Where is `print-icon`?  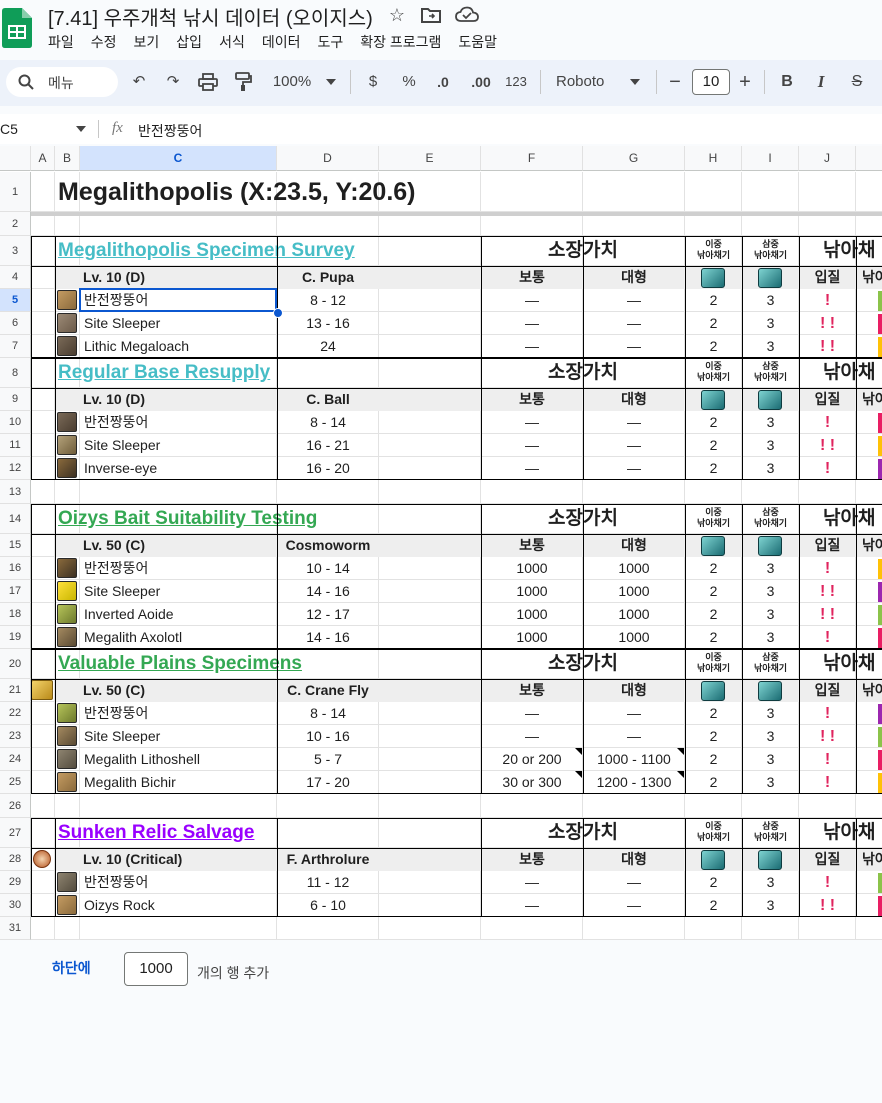 print-icon is located at coordinates (208, 82).